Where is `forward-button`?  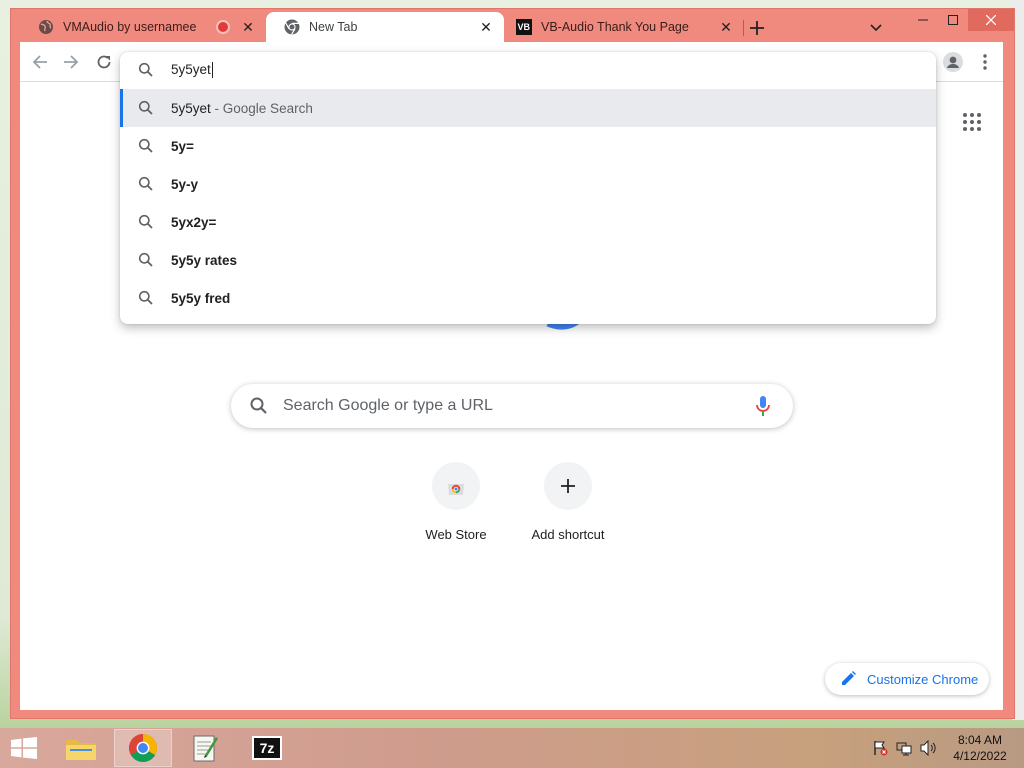
forward-button is located at coordinates (71, 62).